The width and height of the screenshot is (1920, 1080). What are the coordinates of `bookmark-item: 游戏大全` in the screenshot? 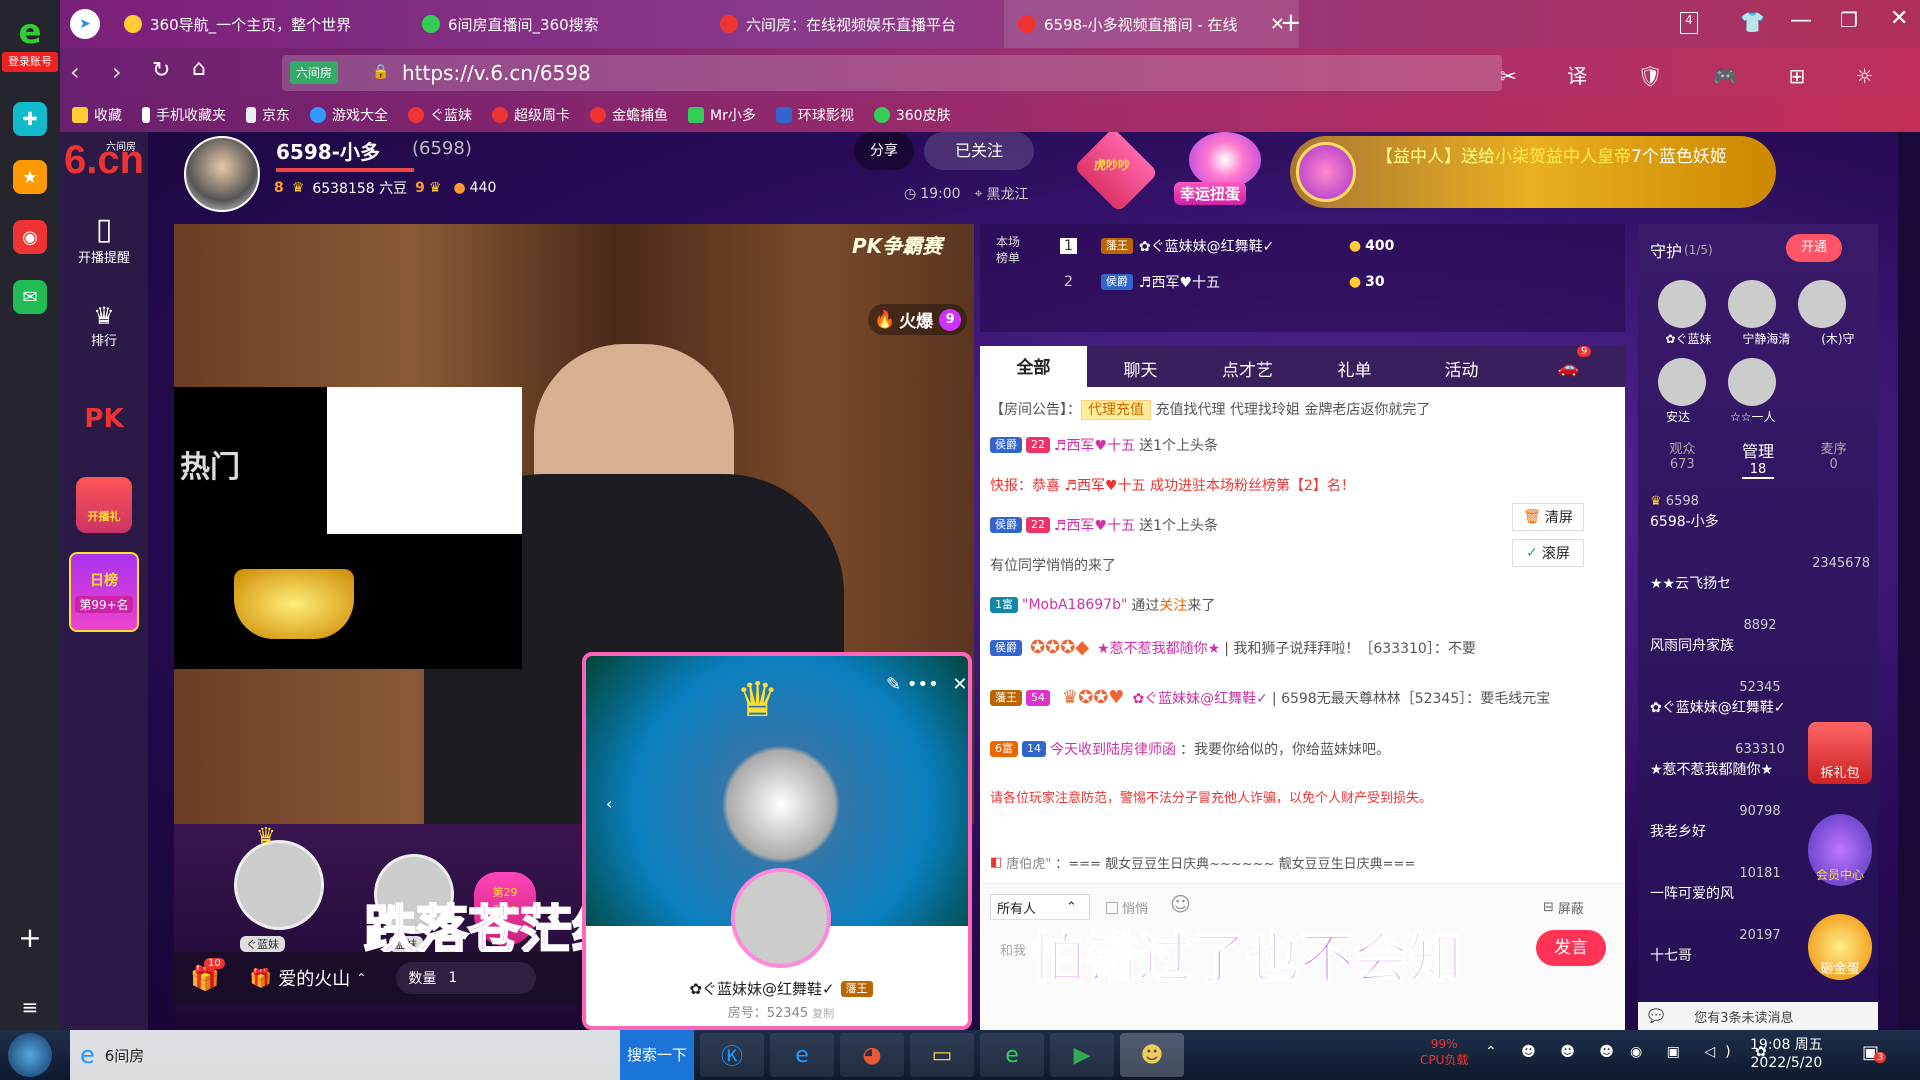 It's located at (349, 115).